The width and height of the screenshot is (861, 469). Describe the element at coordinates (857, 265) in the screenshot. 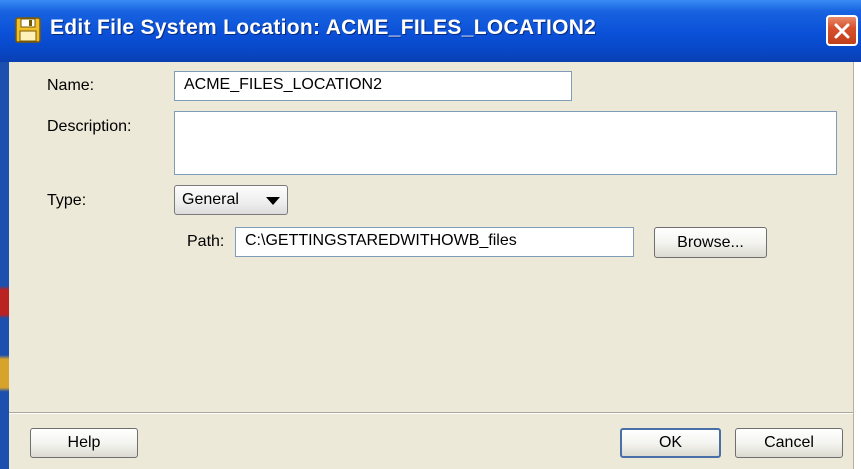

I see `dialog-right-edge` at that location.